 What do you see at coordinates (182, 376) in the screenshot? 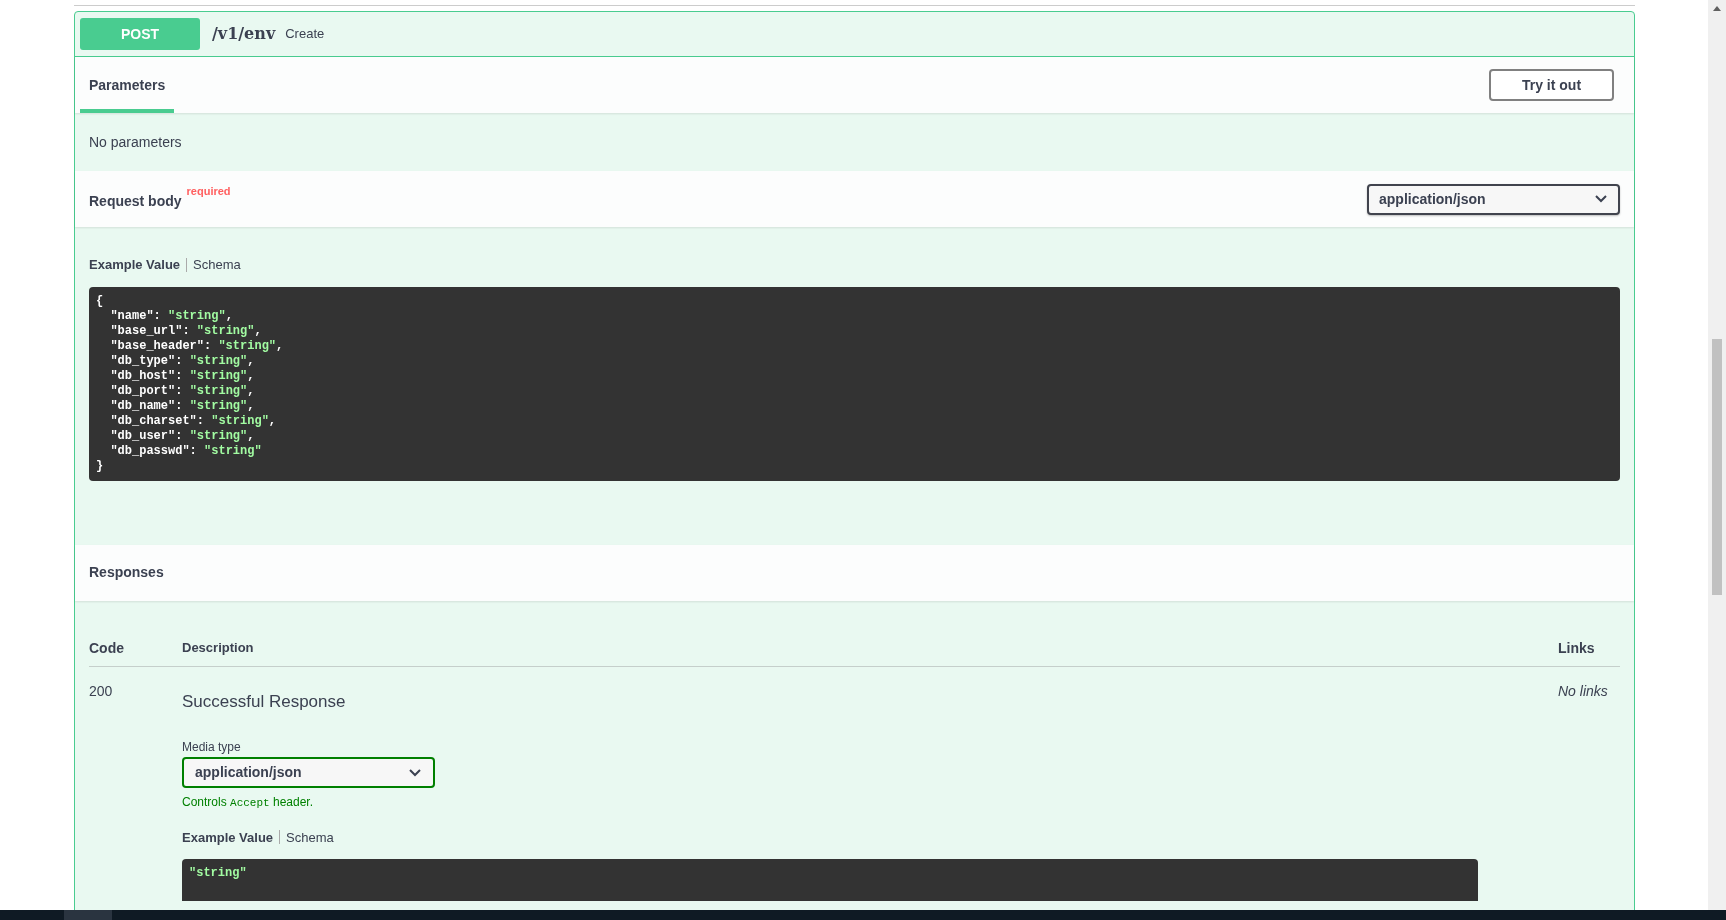
I see `code-line: "db_host": "string",` at bounding box center [182, 376].